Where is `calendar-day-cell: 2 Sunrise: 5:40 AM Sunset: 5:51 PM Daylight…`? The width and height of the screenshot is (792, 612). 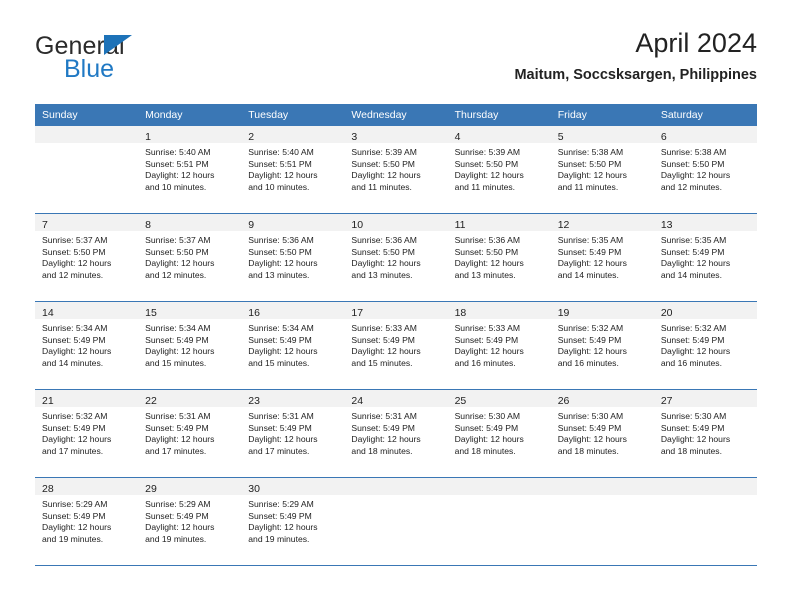
calendar-day-cell: 2 Sunrise: 5:40 AM Sunset: 5:51 PM Daylight… is located at coordinates (293, 170).